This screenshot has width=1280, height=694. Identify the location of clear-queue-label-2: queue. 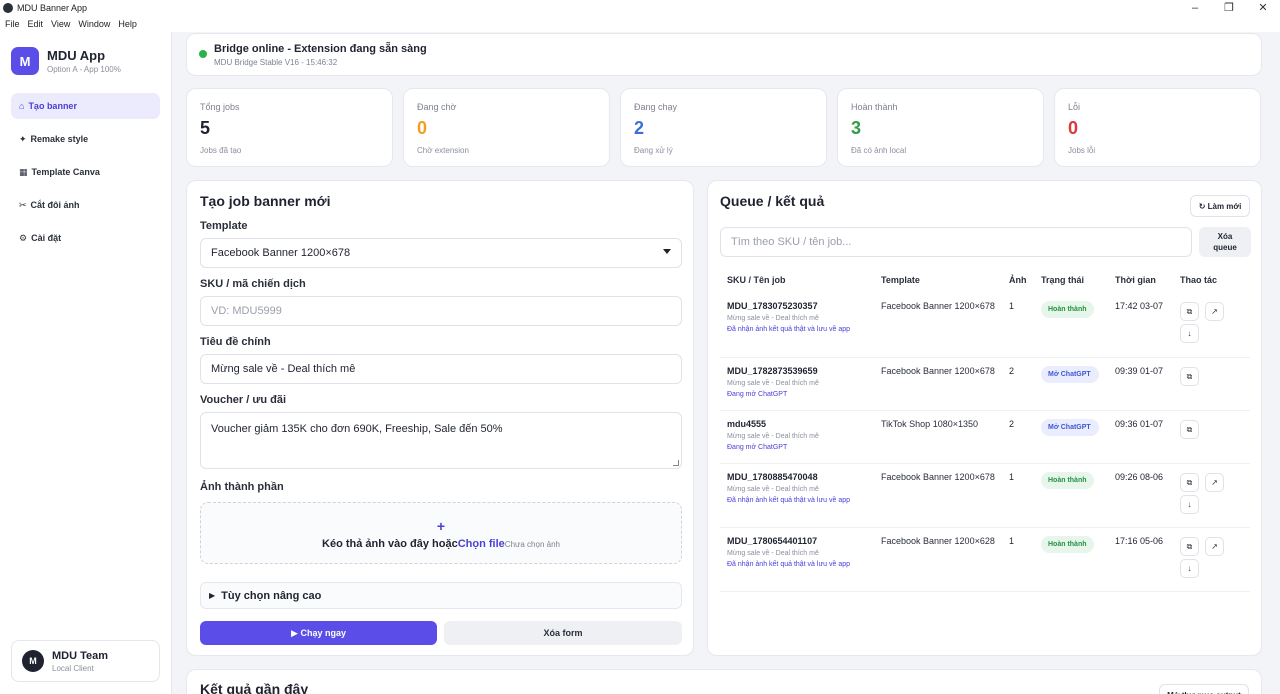
(1225, 247).